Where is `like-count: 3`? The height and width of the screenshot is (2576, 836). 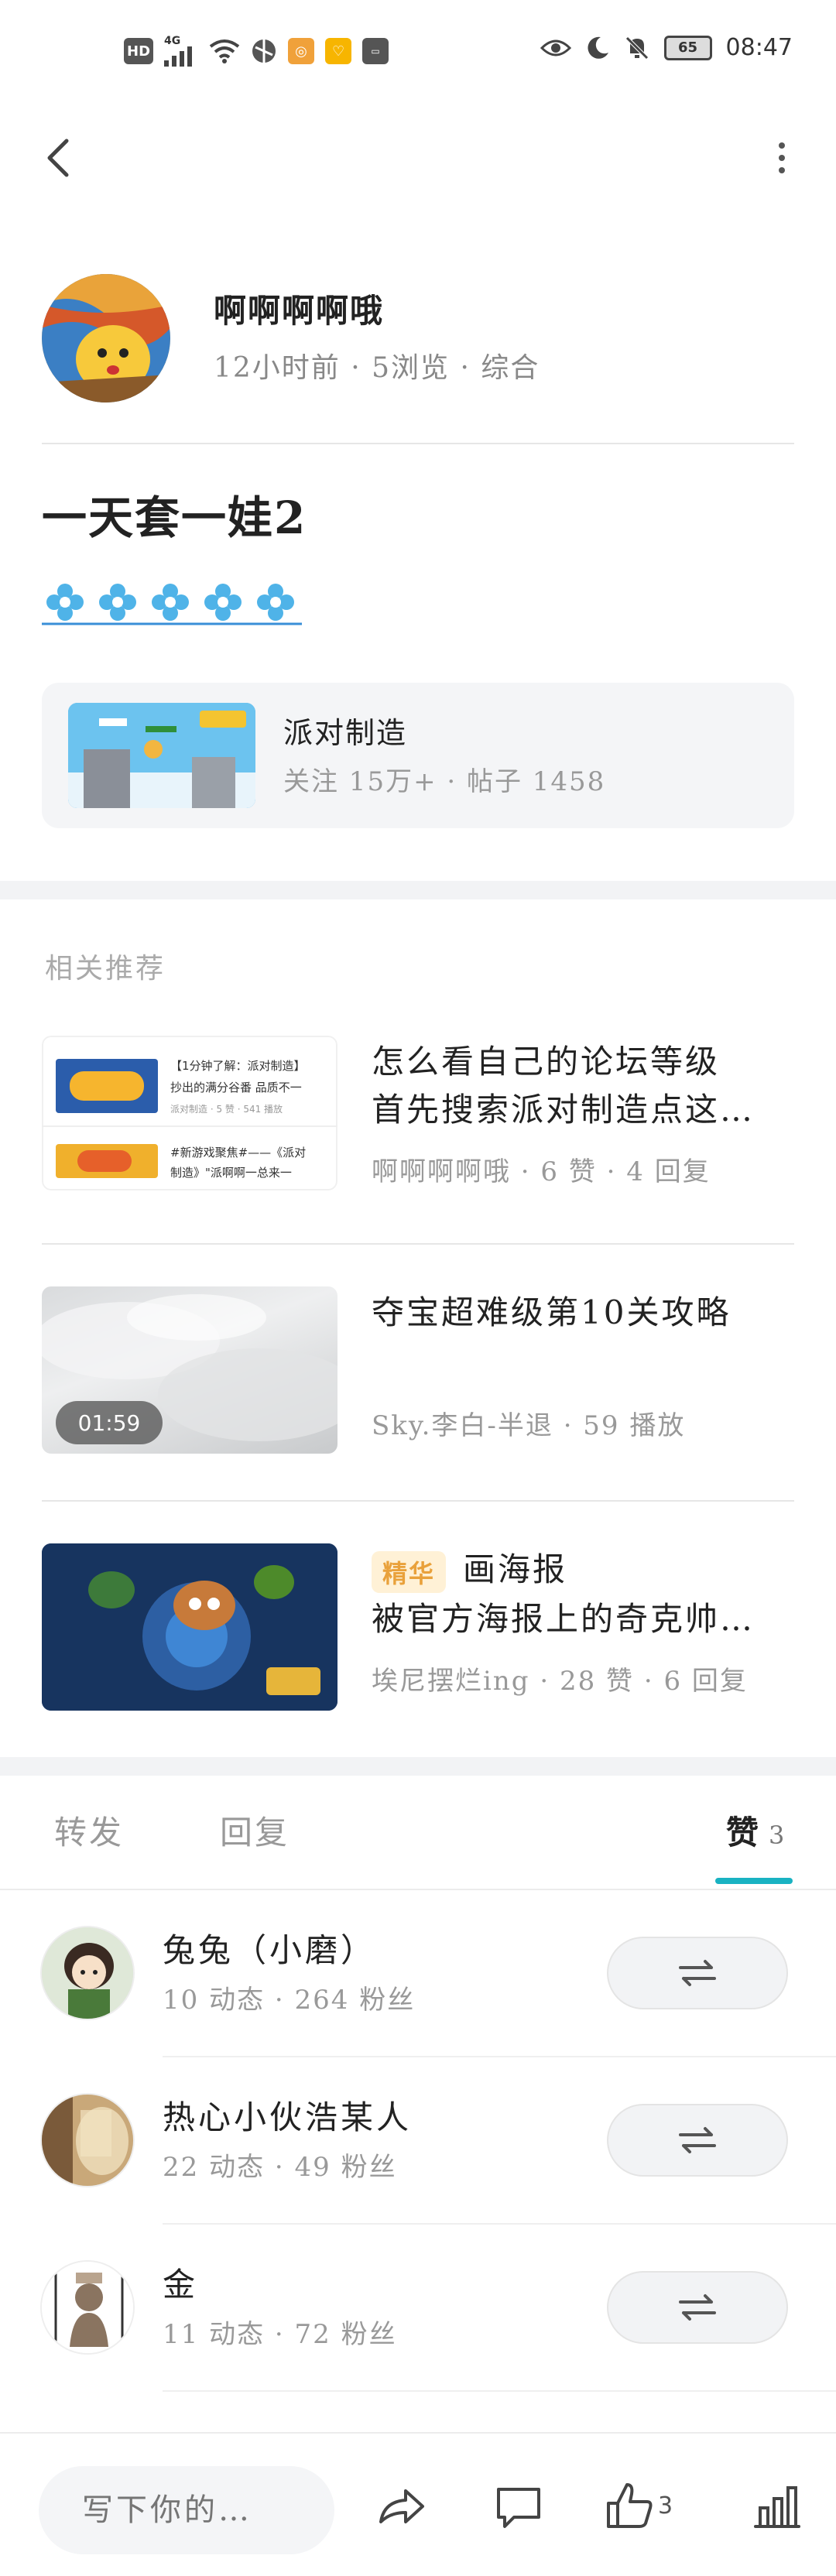 like-count: 3 is located at coordinates (665, 2505).